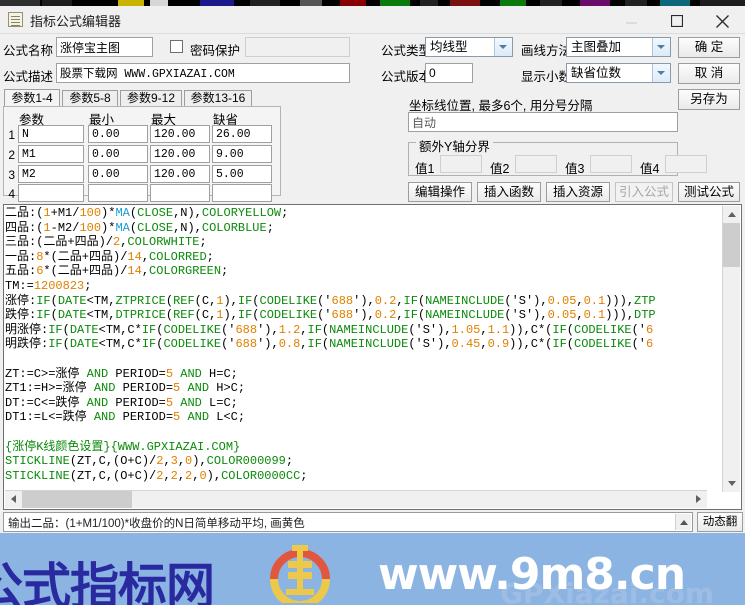 This screenshot has height=605, width=745. I want to click on status-scroll-icon, so click(683, 522).